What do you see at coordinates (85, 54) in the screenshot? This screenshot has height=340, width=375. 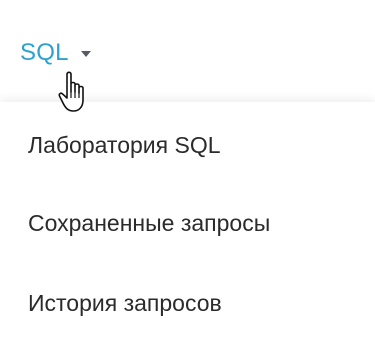 I see `caret-down-icon` at bounding box center [85, 54].